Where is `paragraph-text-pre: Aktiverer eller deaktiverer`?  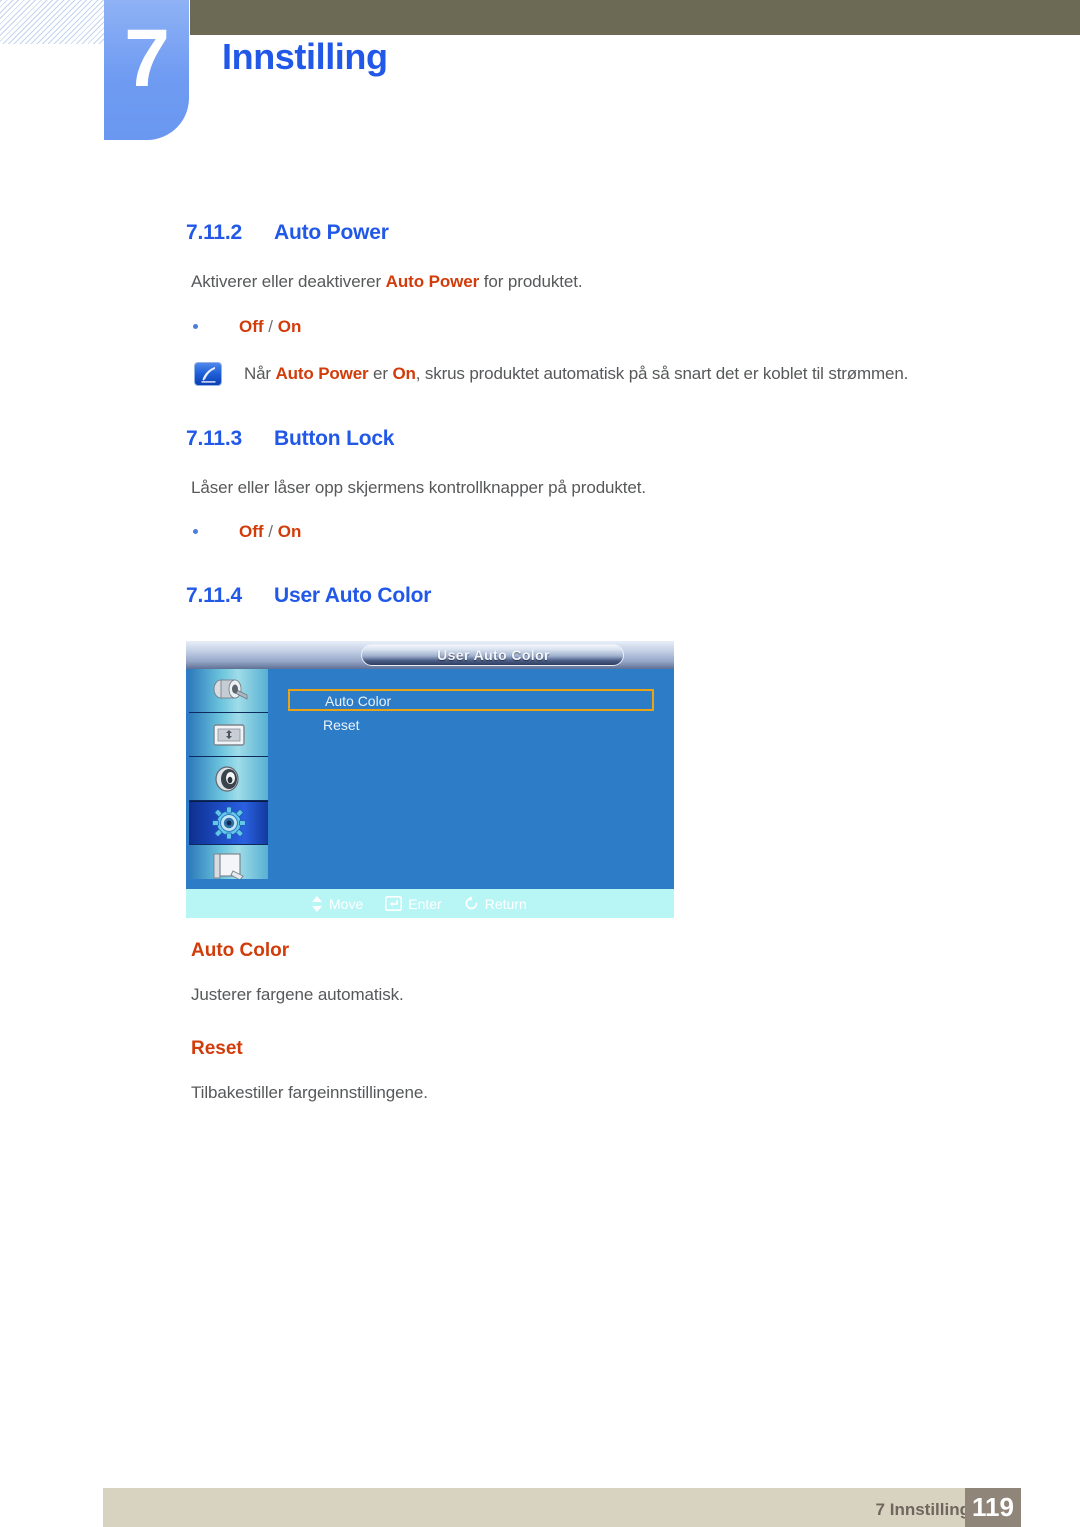 paragraph-text-pre: Aktiverer eller deaktiverer is located at coordinates (288, 281).